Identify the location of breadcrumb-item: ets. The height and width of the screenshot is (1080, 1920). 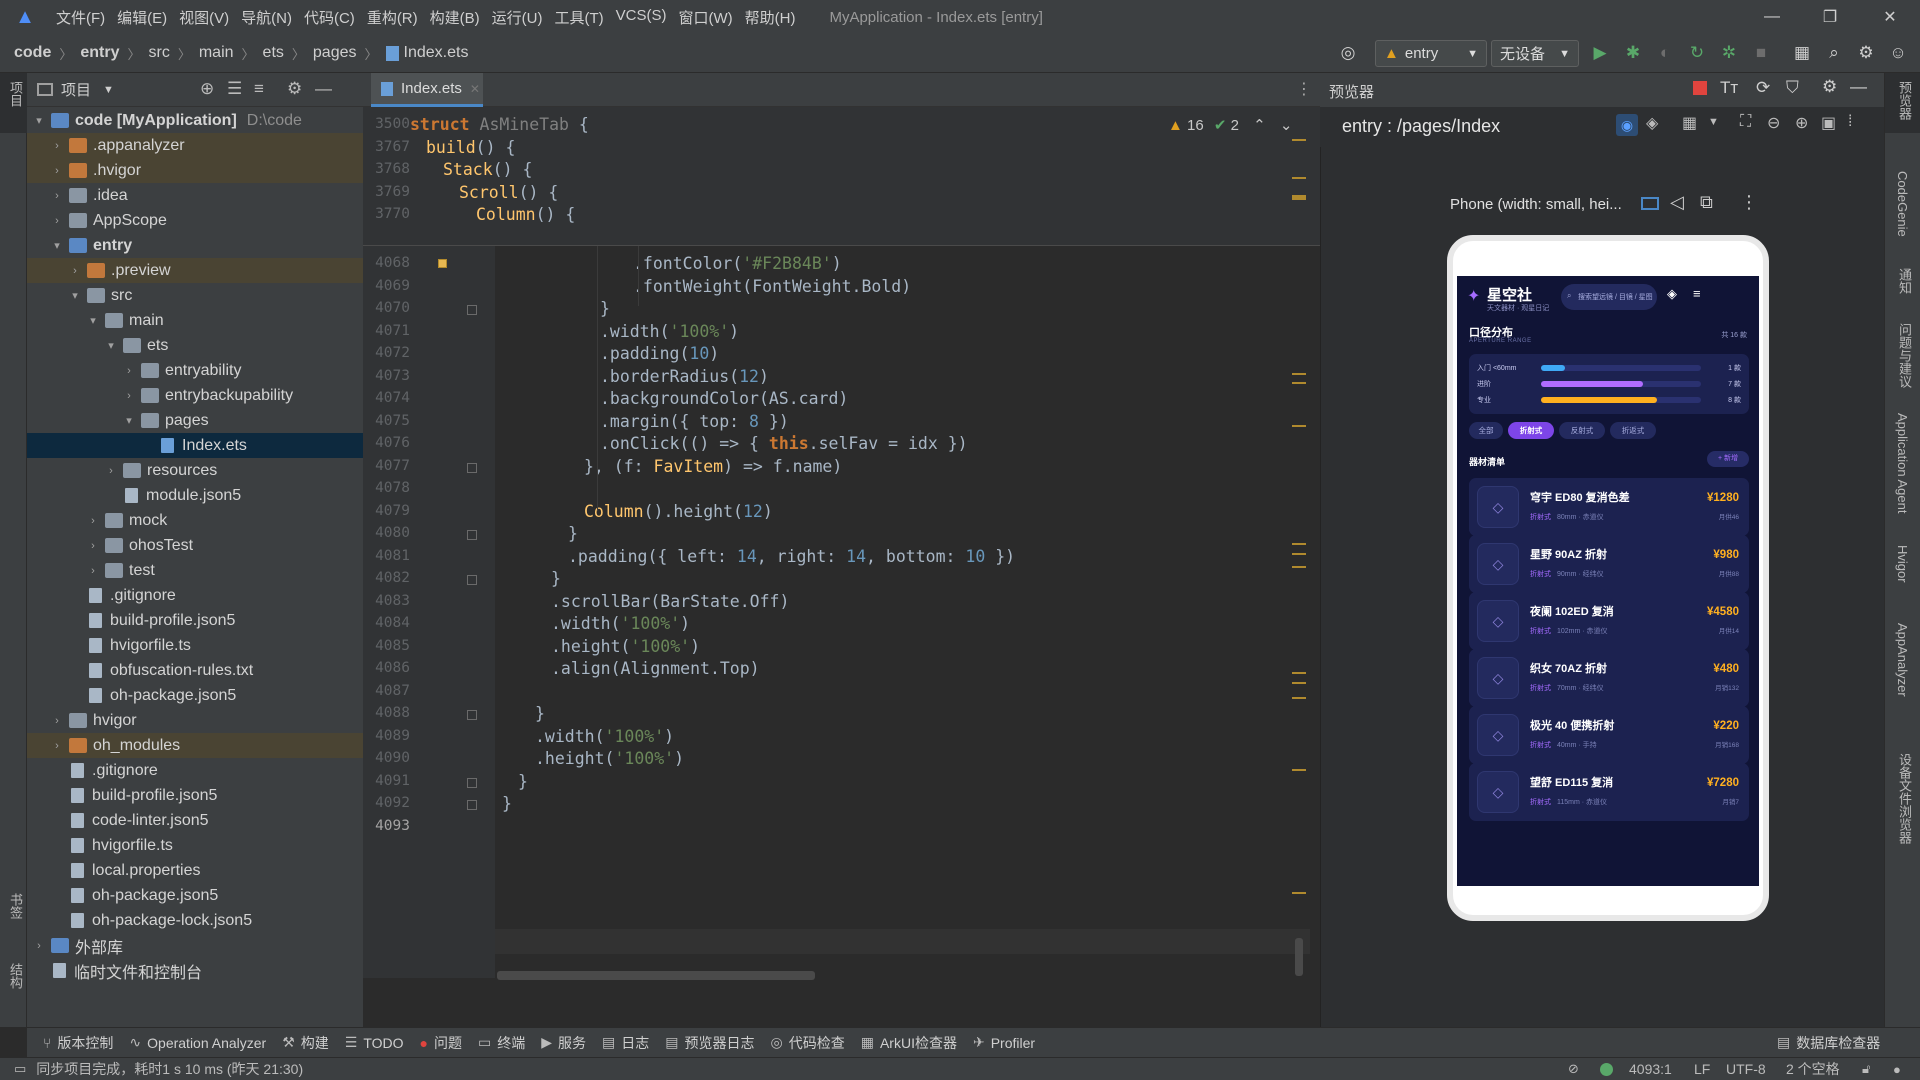
(273, 53).